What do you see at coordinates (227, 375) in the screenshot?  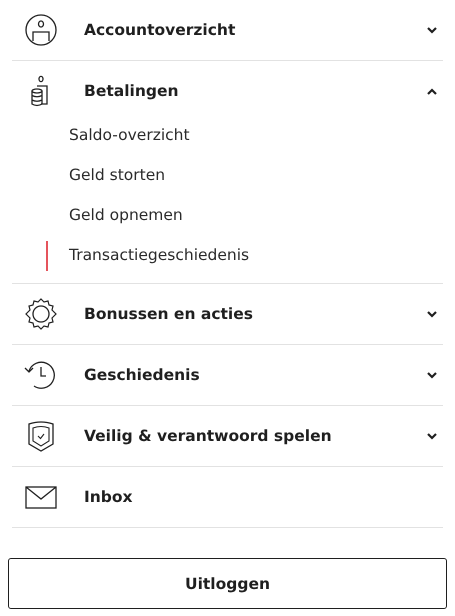 I see `menu-item: Geschiedenis` at bounding box center [227, 375].